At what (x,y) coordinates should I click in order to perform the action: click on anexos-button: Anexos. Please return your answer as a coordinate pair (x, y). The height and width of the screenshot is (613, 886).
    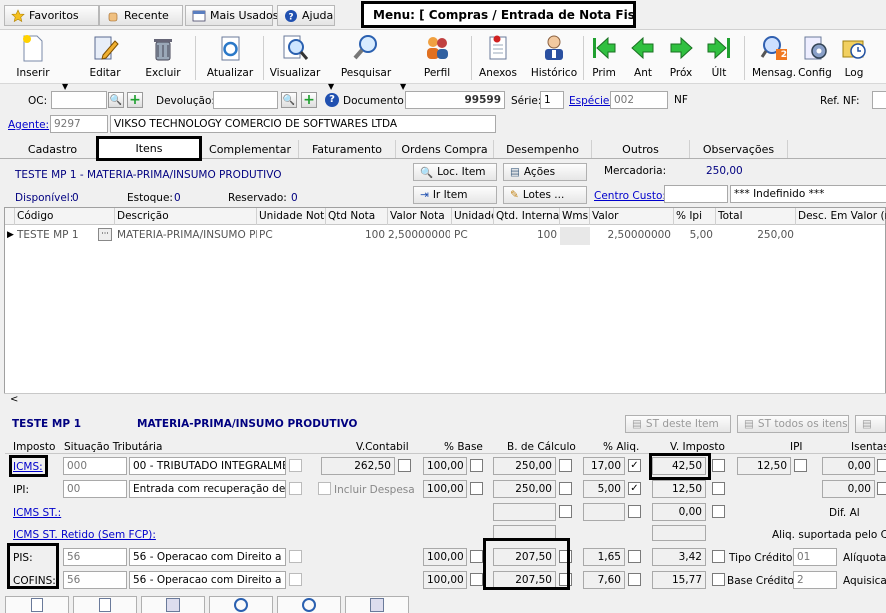
    Looking at the image, I should click on (498, 57).